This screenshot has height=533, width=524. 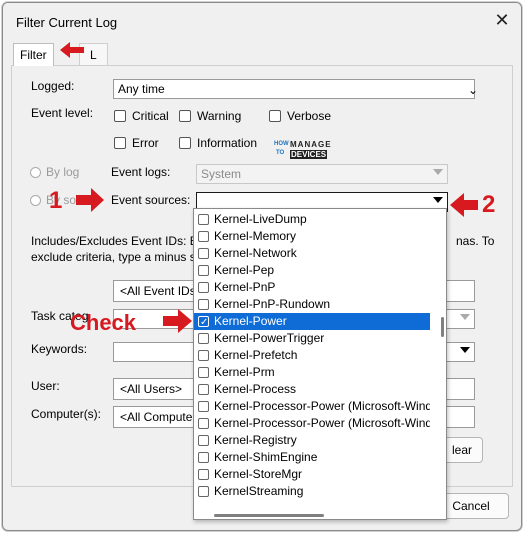 I want to click on event-source-item: Kernel-Memory, so click(x=312, y=236).